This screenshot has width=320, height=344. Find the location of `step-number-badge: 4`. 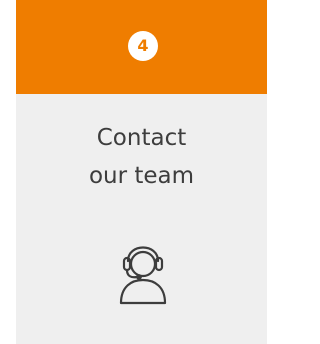

step-number-badge: 4 is located at coordinates (143, 46).